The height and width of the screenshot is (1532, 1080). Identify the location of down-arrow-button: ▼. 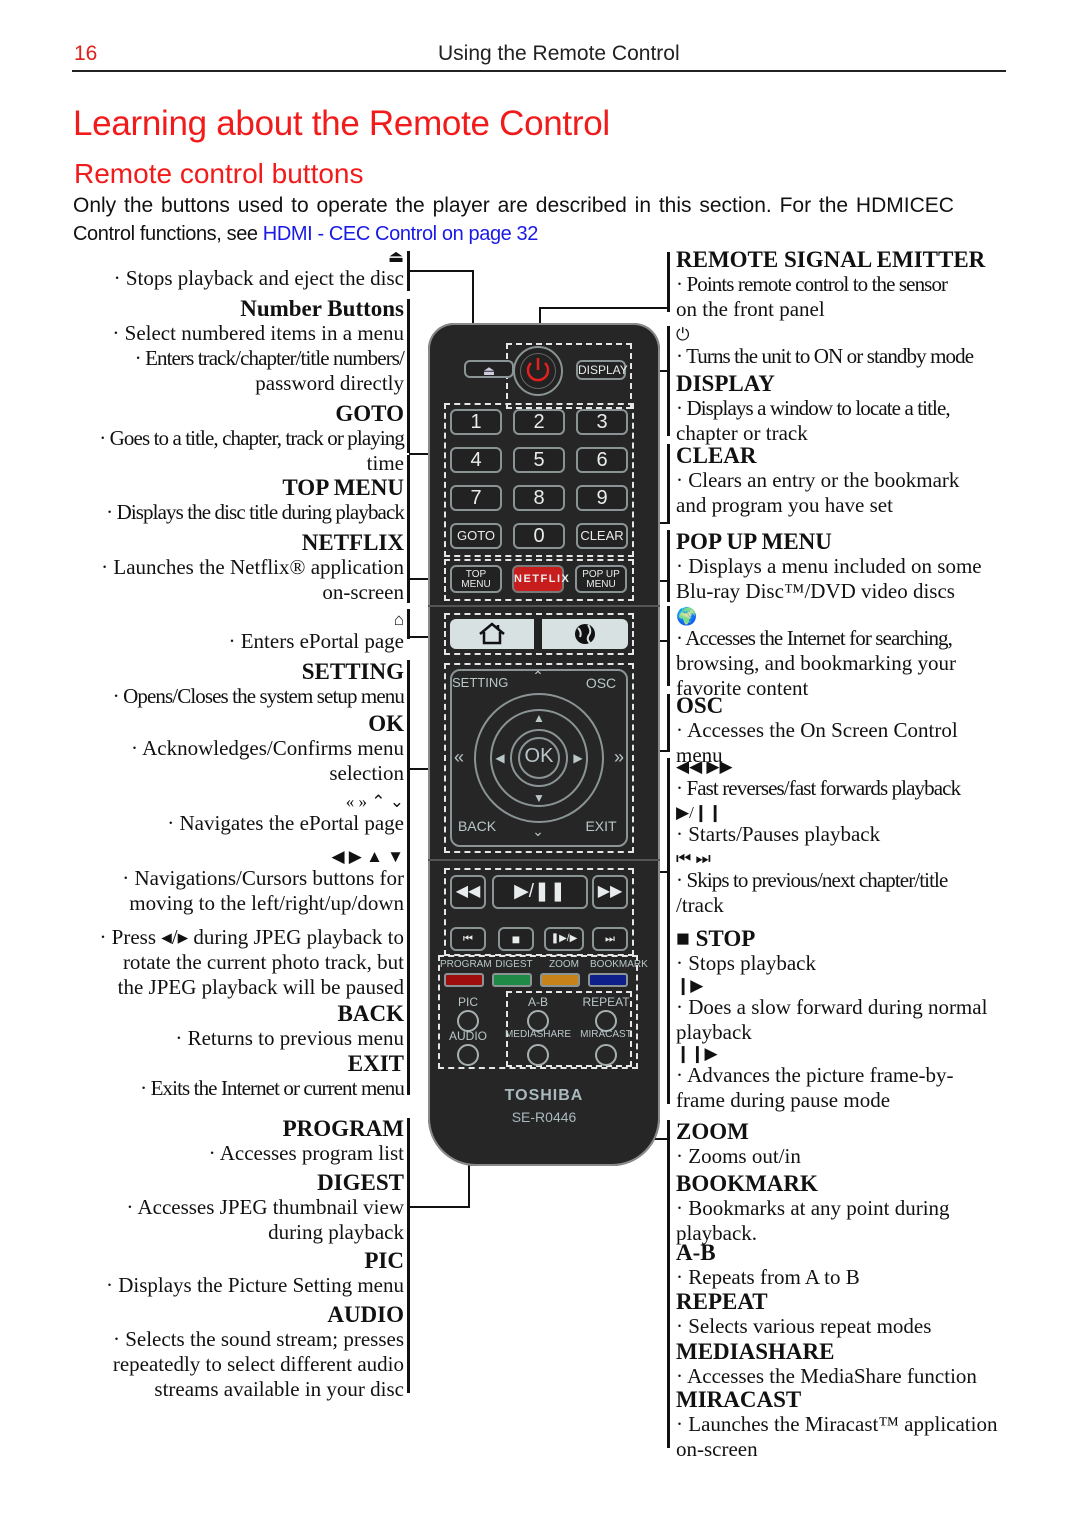
(539, 798).